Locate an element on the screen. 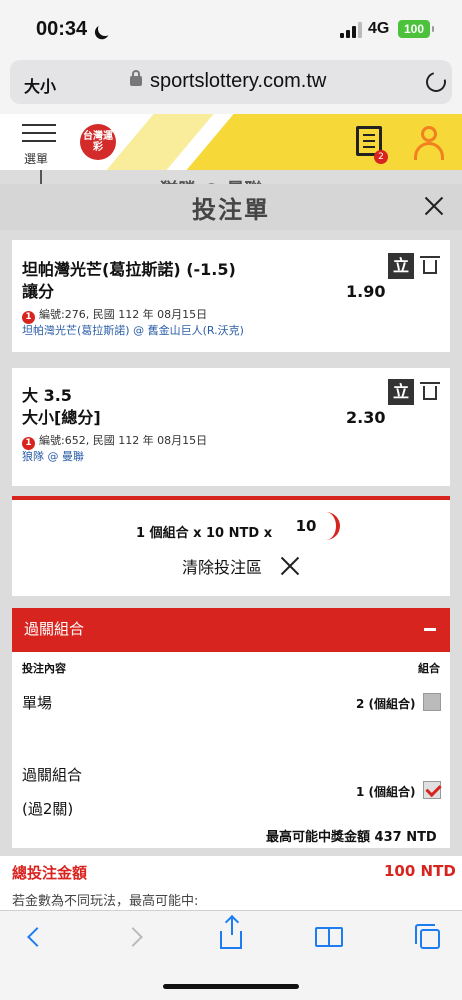 The width and height of the screenshot is (462, 1000). bet-info-text: 編號:276, 民國 112 年 08月15日 is located at coordinates (123, 314).